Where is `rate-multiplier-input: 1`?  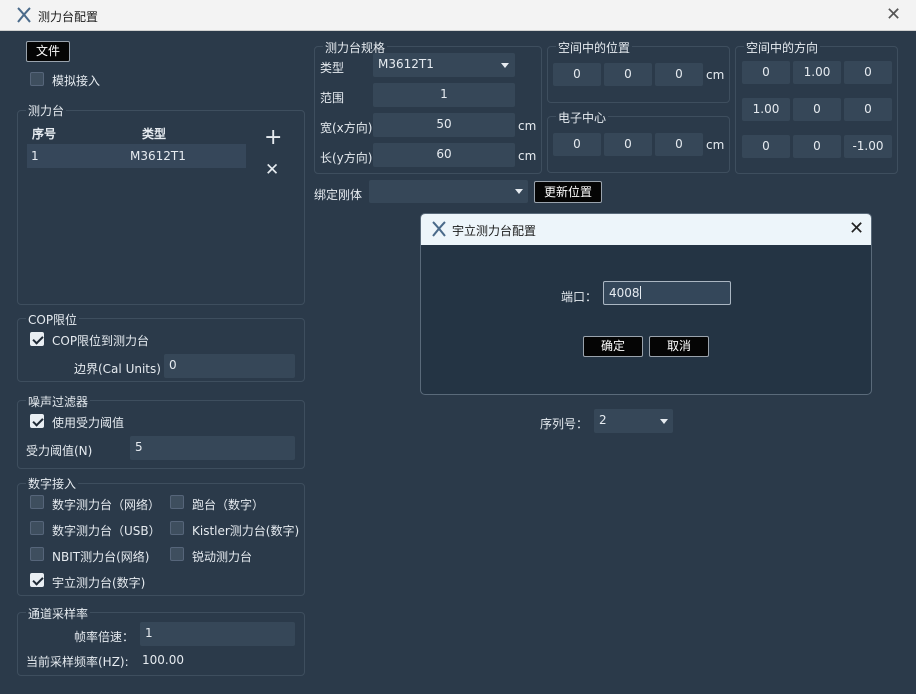 rate-multiplier-input: 1 is located at coordinates (217, 634).